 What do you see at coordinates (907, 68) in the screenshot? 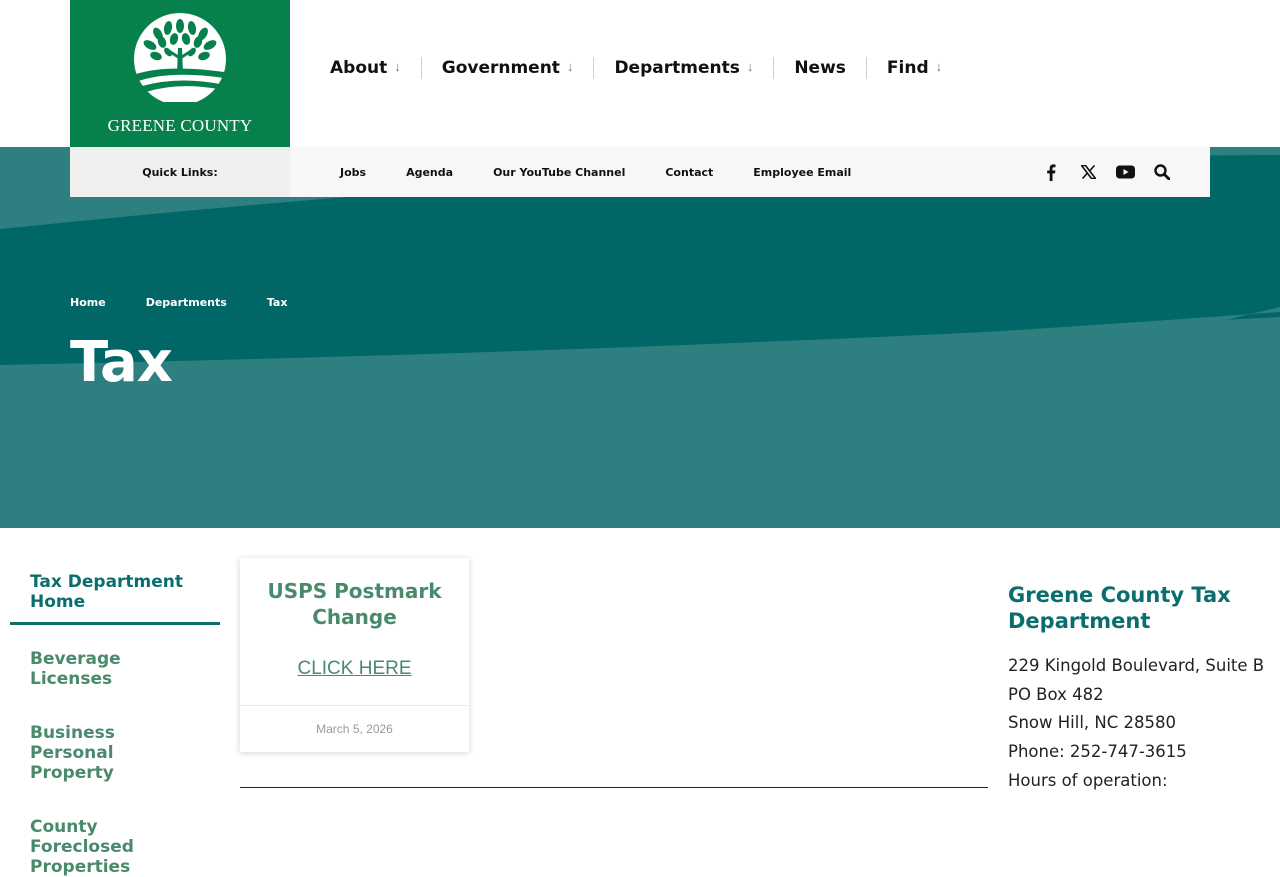
I see `nav-label: Find` at bounding box center [907, 68].